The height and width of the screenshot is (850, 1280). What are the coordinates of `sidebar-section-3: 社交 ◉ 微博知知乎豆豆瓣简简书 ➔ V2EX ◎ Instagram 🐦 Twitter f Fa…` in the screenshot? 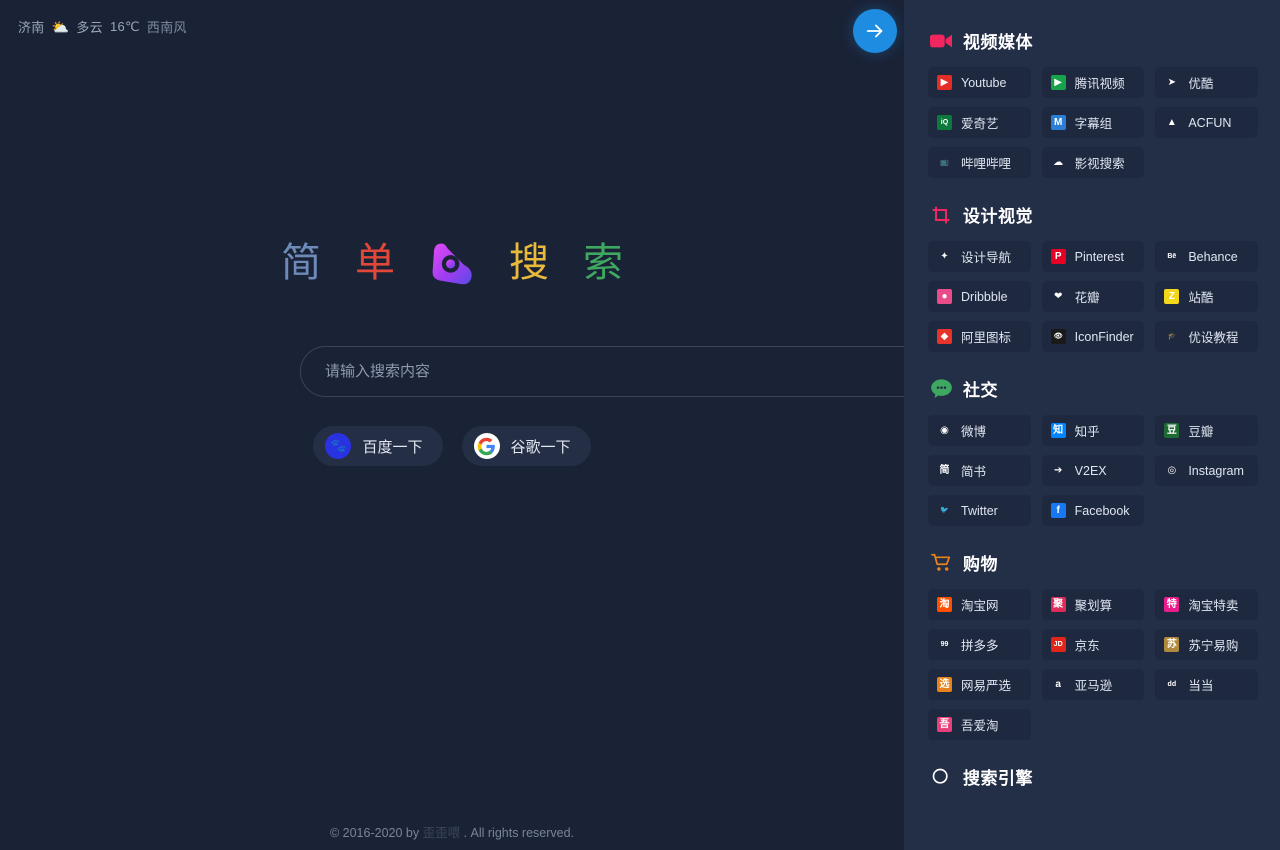 It's located at (1093, 451).